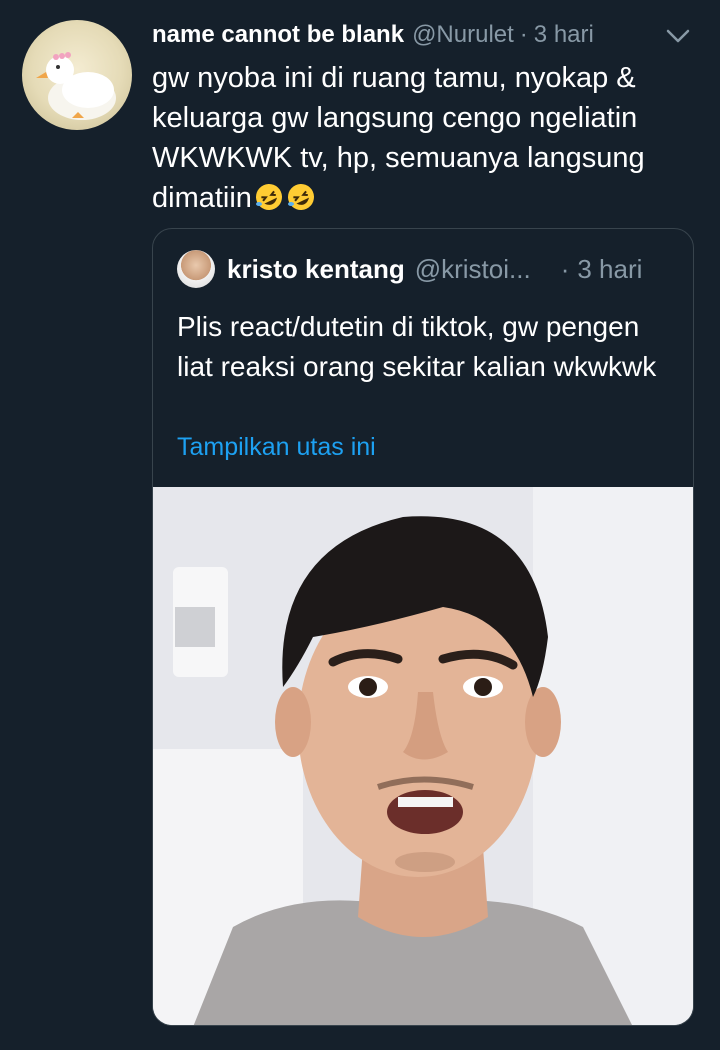 The width and height of the screenshot is (720, 1050). Describe the element at coordinates (463, 35) in the screenshot. I see `author-handle: @Nurulet` at that location.